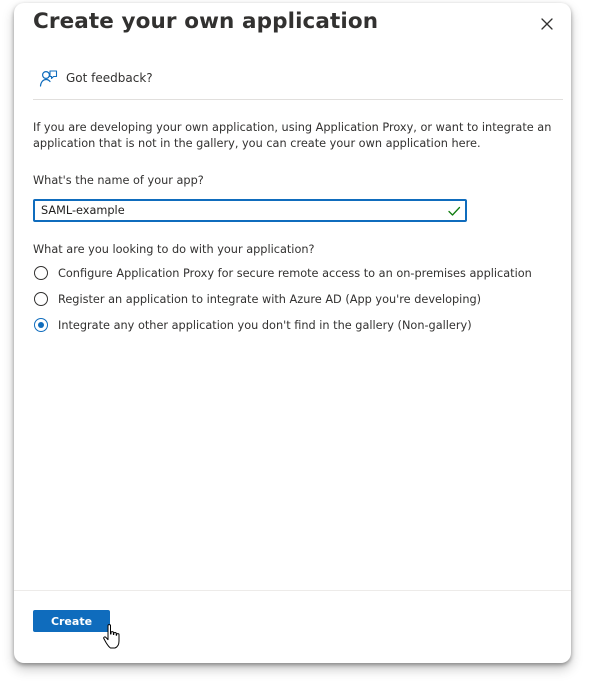 The image size is (589, 683). I want to click on feedback-link: Got feedback?, so click(96, 78).